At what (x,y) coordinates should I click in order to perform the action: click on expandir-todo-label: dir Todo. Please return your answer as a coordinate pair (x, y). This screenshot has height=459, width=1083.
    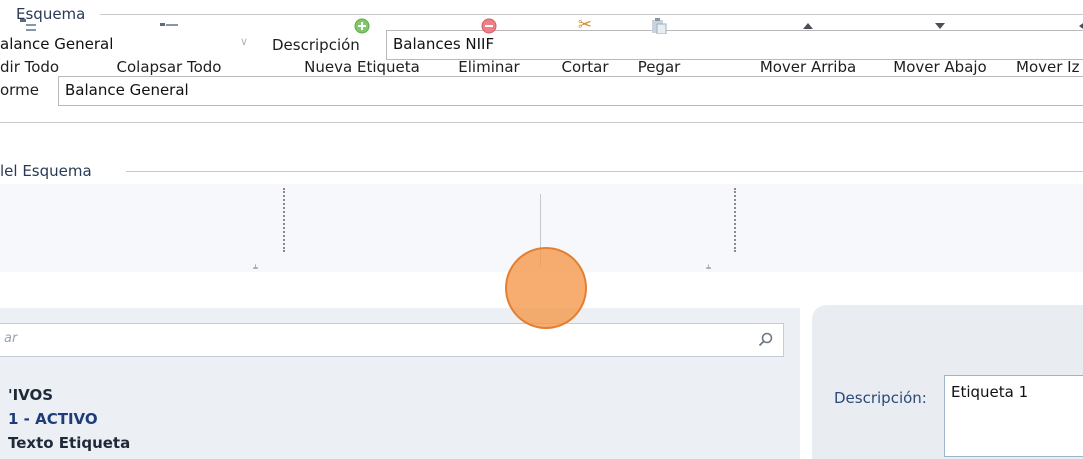
    Looking at the image, I should click on (30, 67).